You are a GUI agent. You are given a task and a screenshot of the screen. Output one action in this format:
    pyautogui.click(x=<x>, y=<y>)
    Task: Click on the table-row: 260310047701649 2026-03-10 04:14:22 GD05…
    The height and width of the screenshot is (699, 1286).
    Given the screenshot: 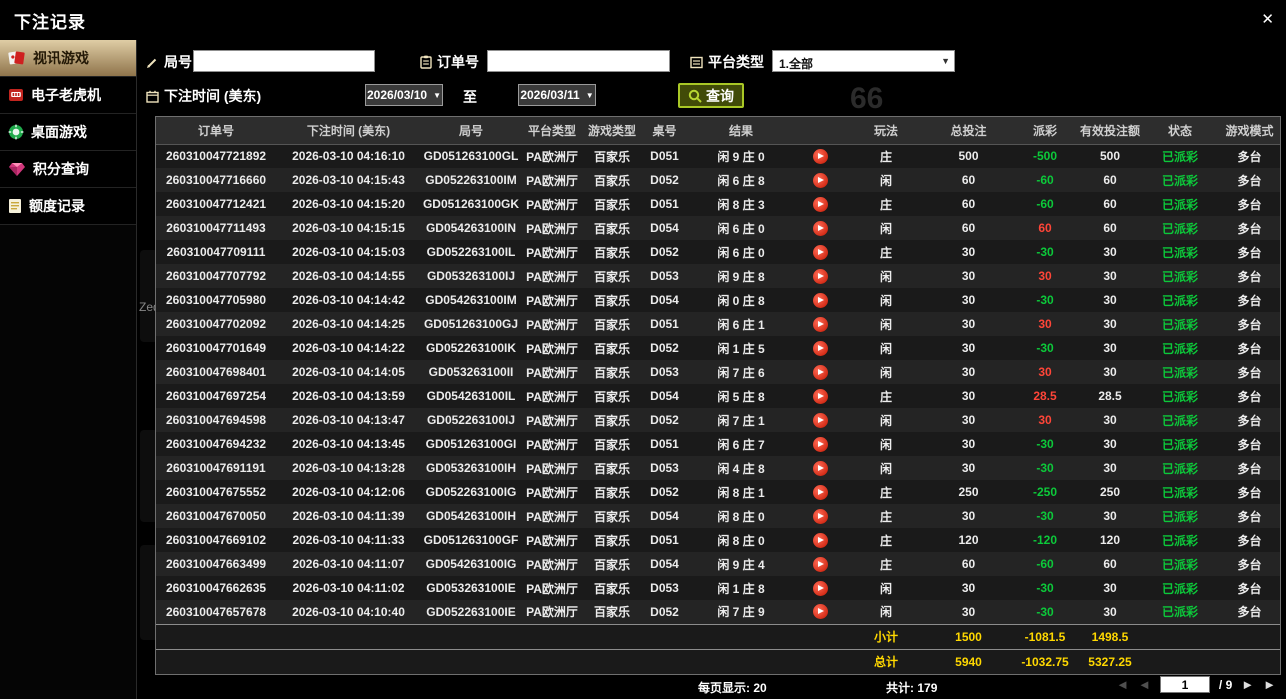 What is the action you would take?
    pyautogui.click(x=718, y=348)
    